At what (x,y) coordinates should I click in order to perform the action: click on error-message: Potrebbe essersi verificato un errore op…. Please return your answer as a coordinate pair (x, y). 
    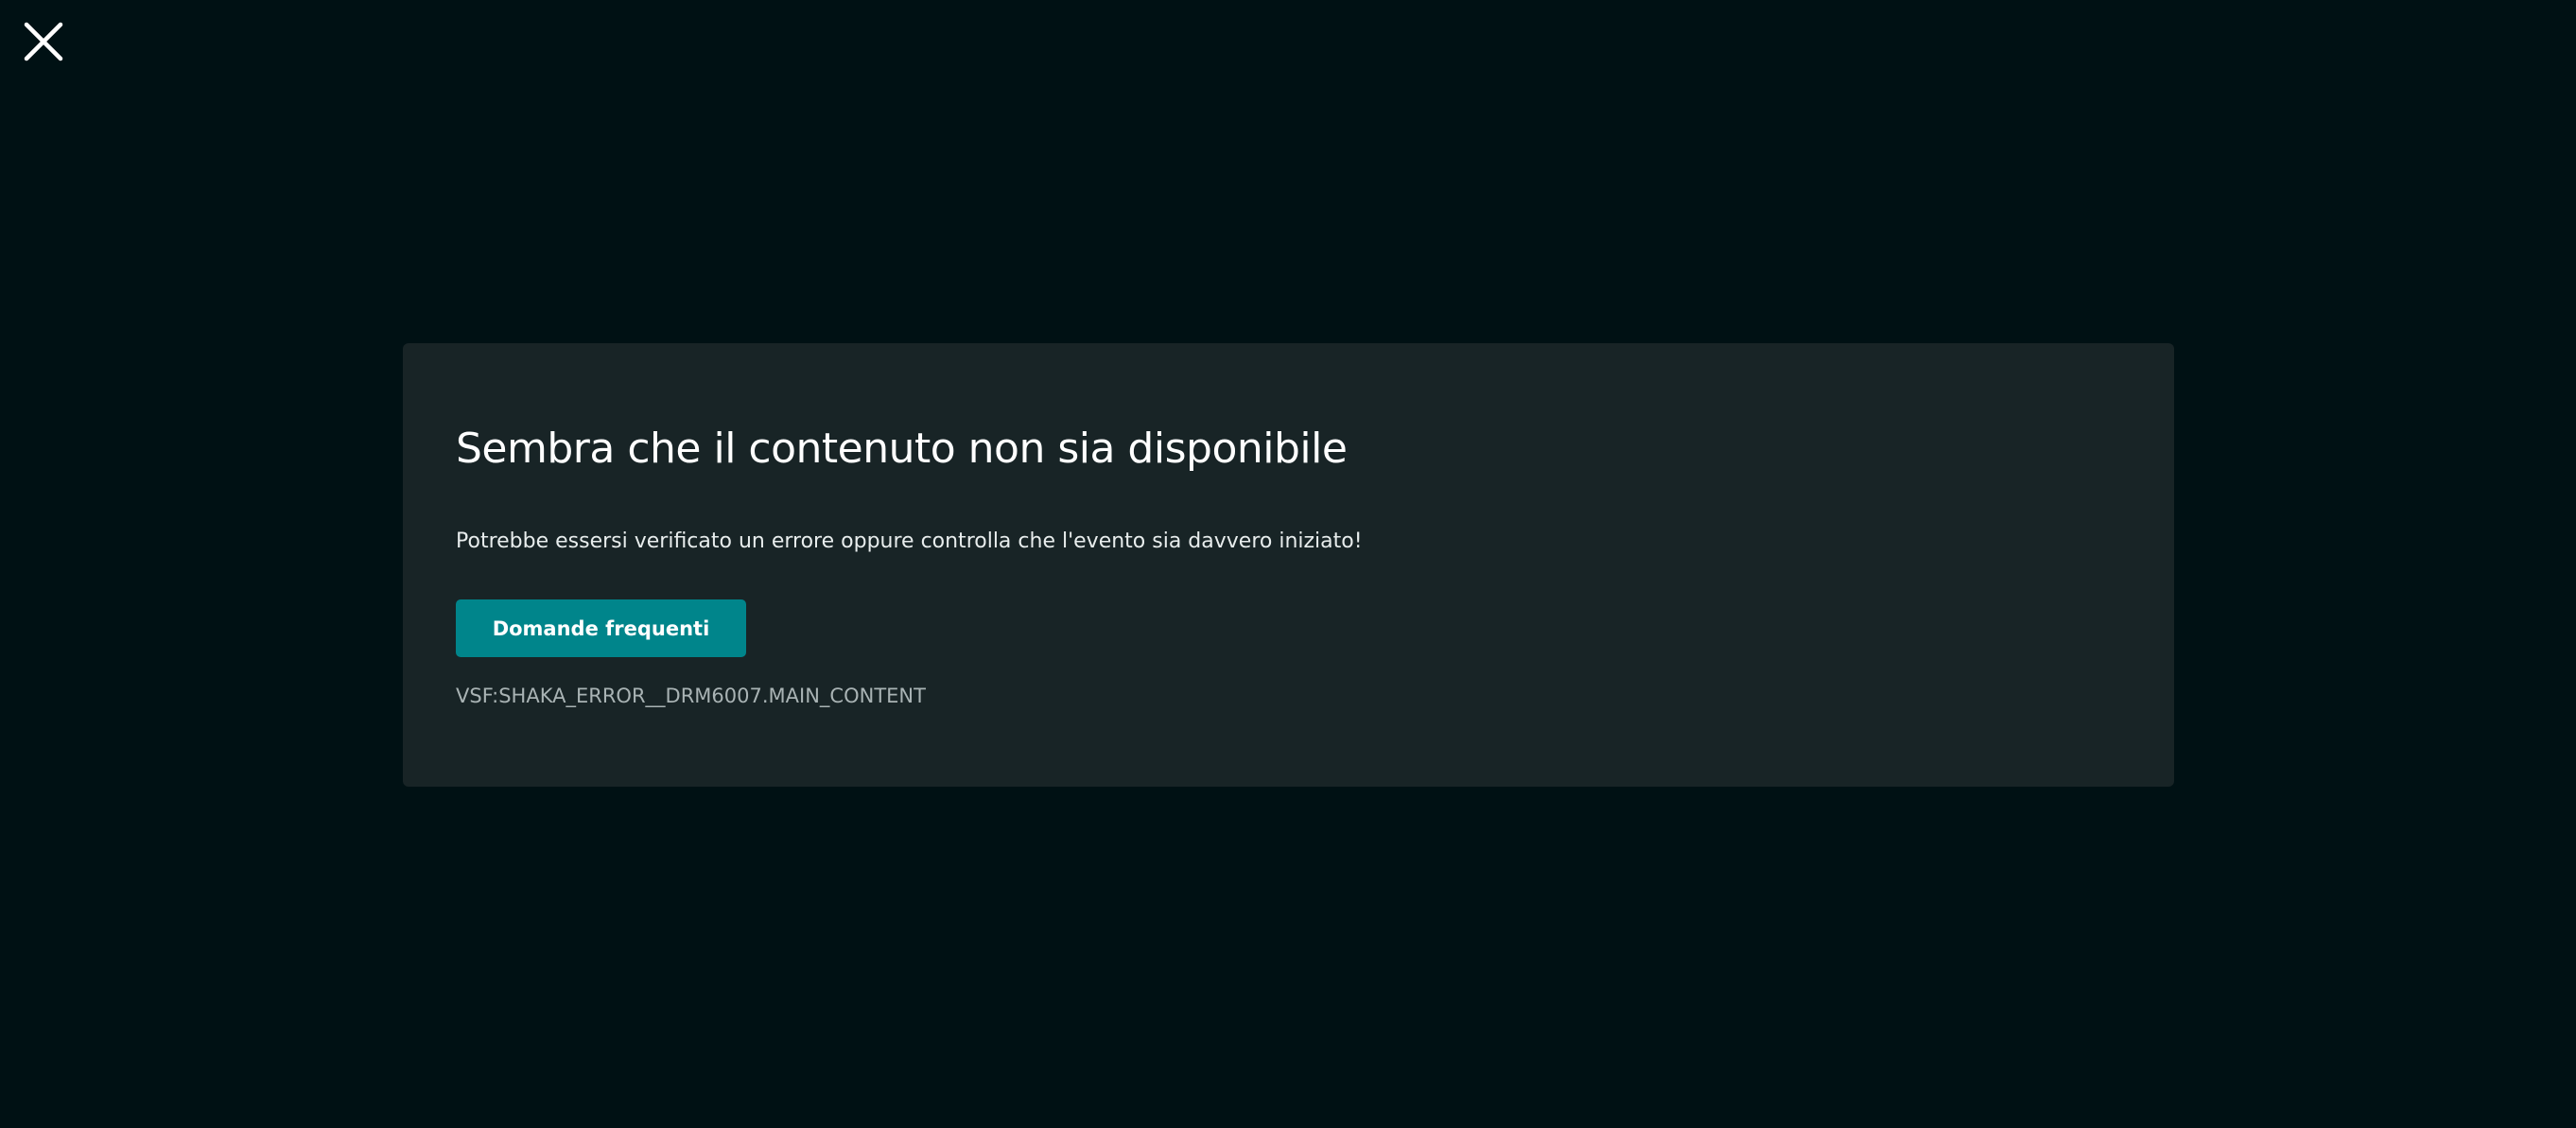
    Looking at the image, I should click on (909, 541).